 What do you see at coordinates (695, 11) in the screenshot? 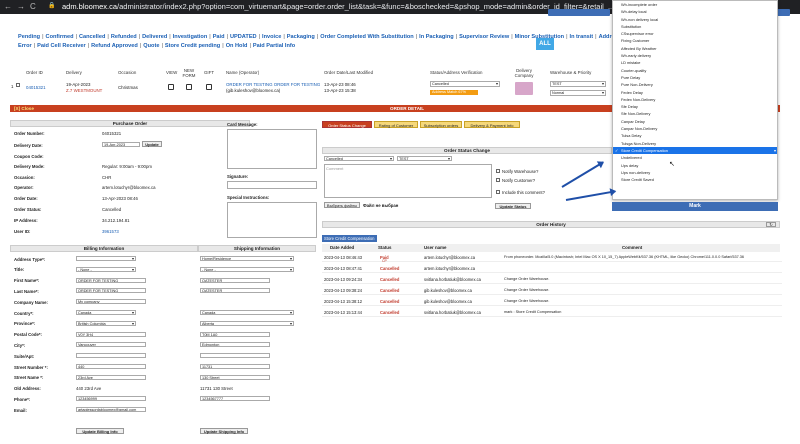
I see `dropdown-option: Wh-delay local` at bounding box center [695, 11].